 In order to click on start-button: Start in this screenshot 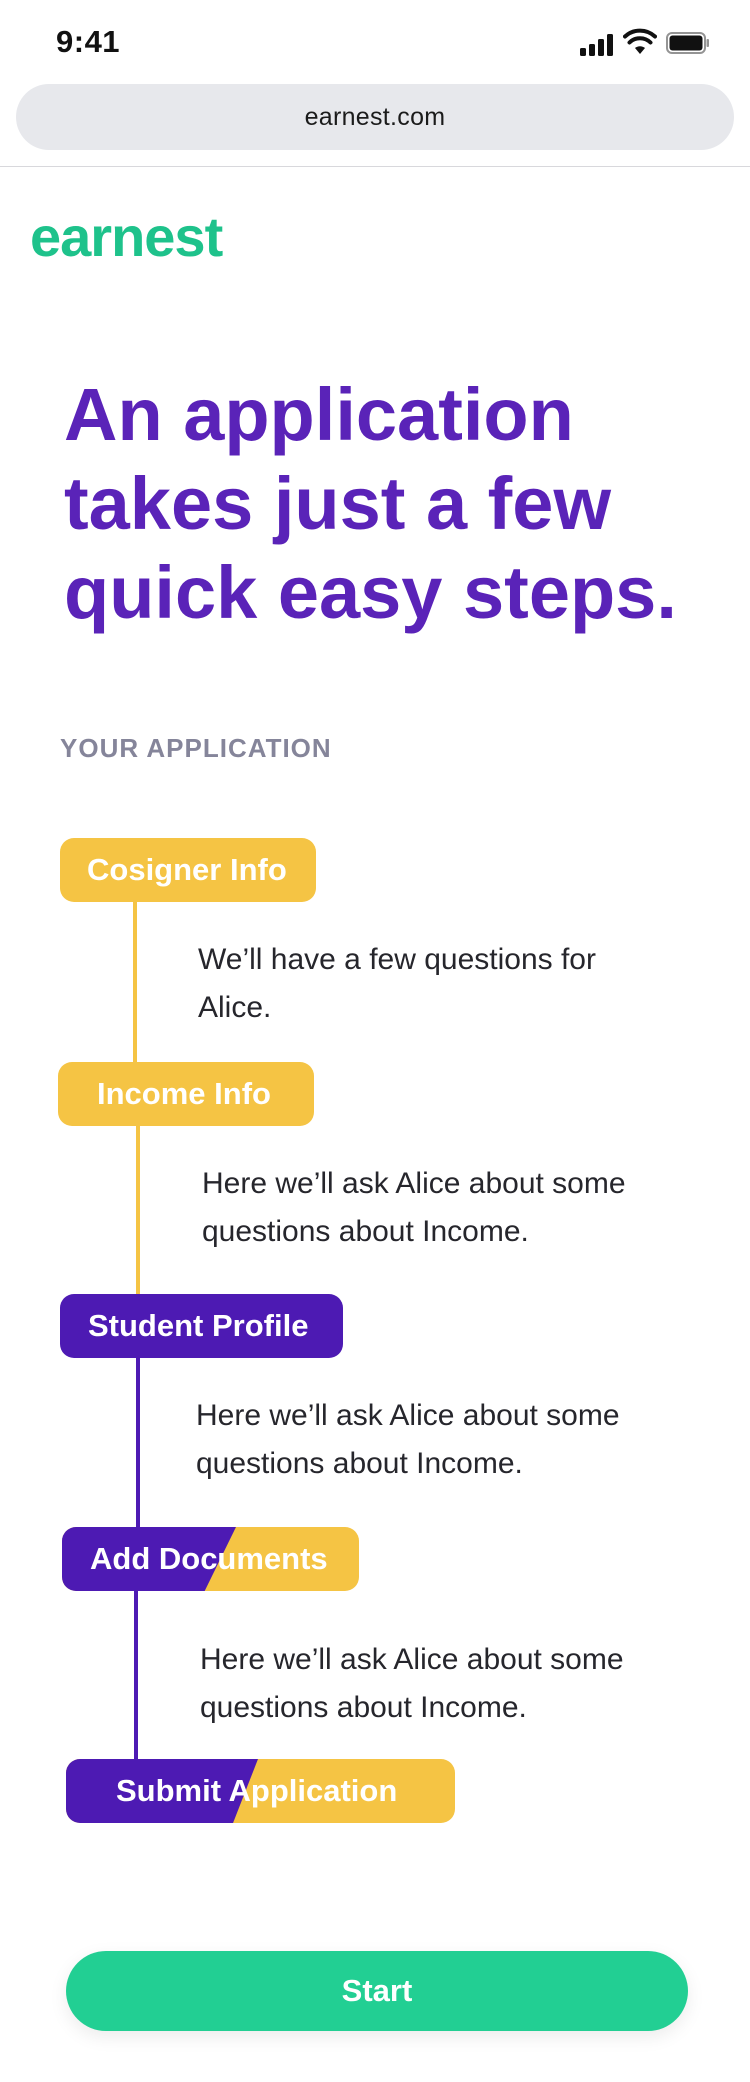, I will do `click(377, 1991)`.